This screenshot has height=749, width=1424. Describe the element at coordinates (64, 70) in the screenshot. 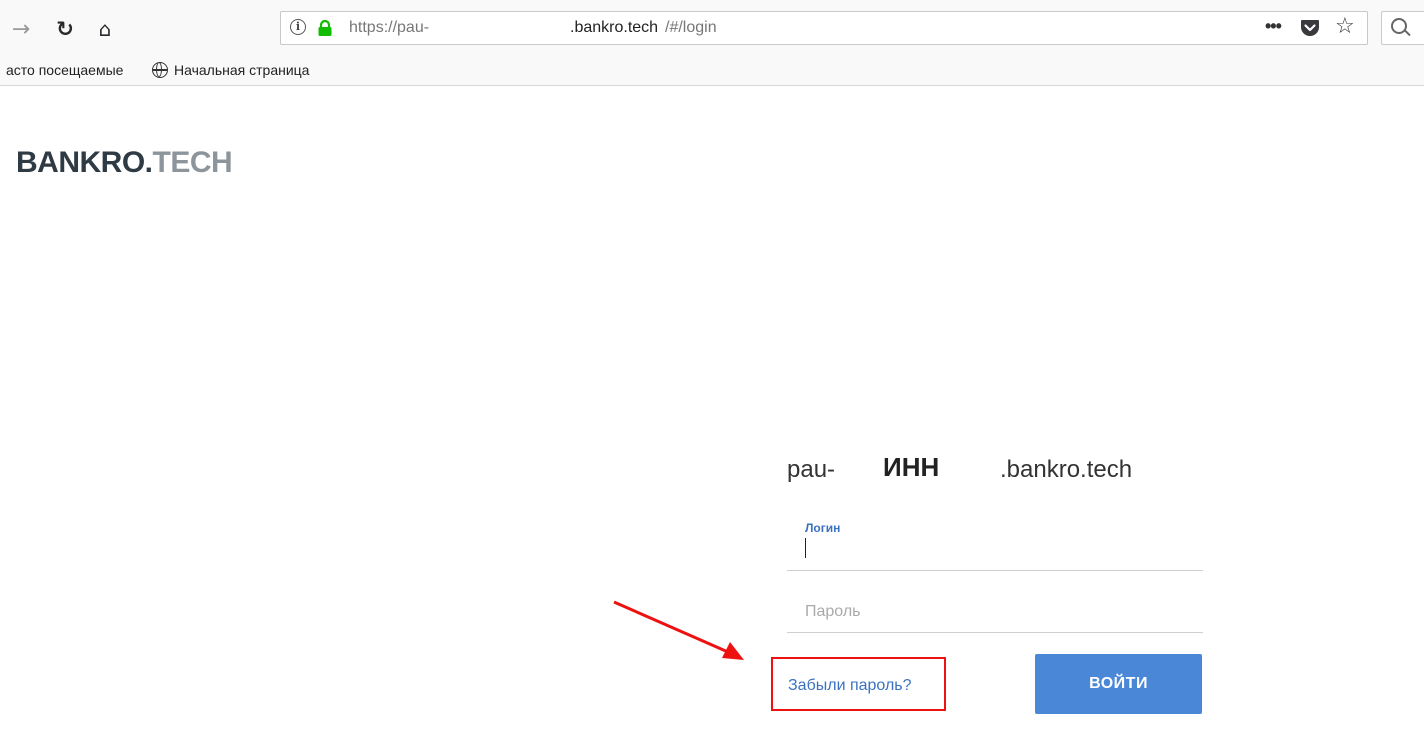

I see `bookmark-most-visited: асто посещаемые` at that location.